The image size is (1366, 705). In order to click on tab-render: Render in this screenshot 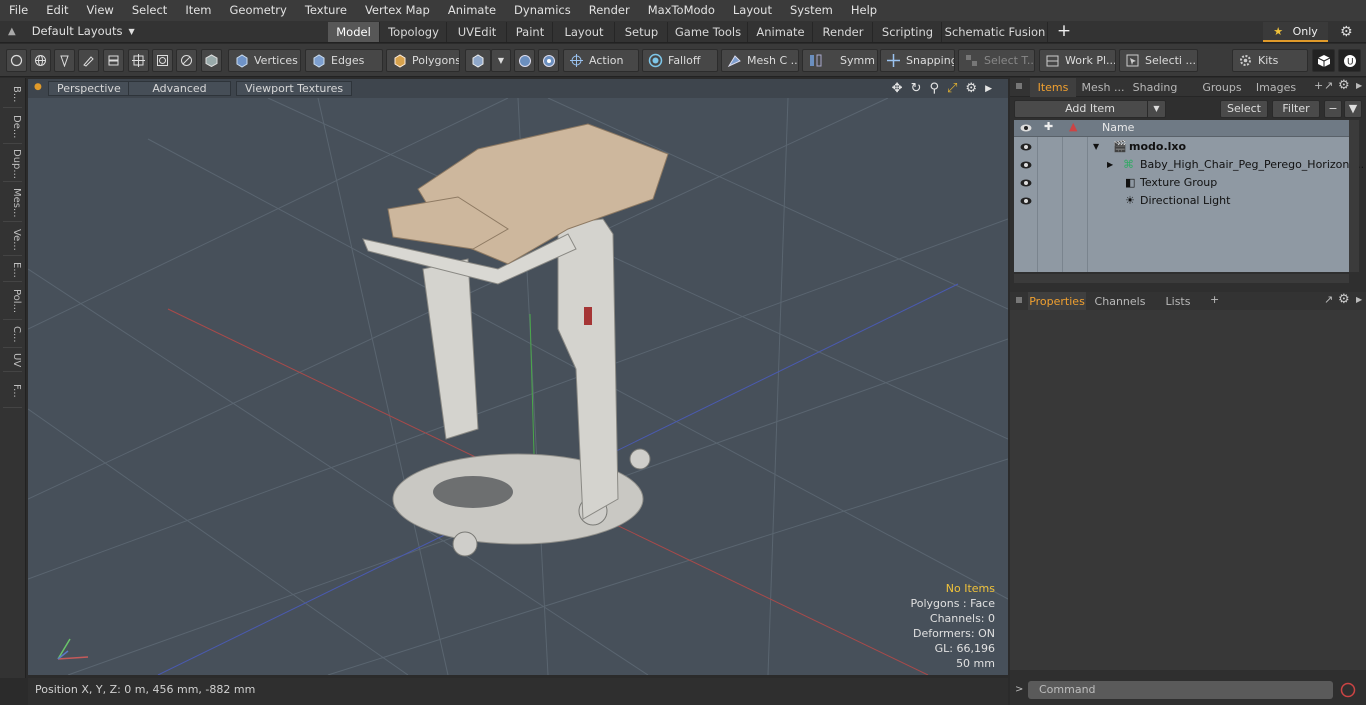, I will do `click(843, 32)`.